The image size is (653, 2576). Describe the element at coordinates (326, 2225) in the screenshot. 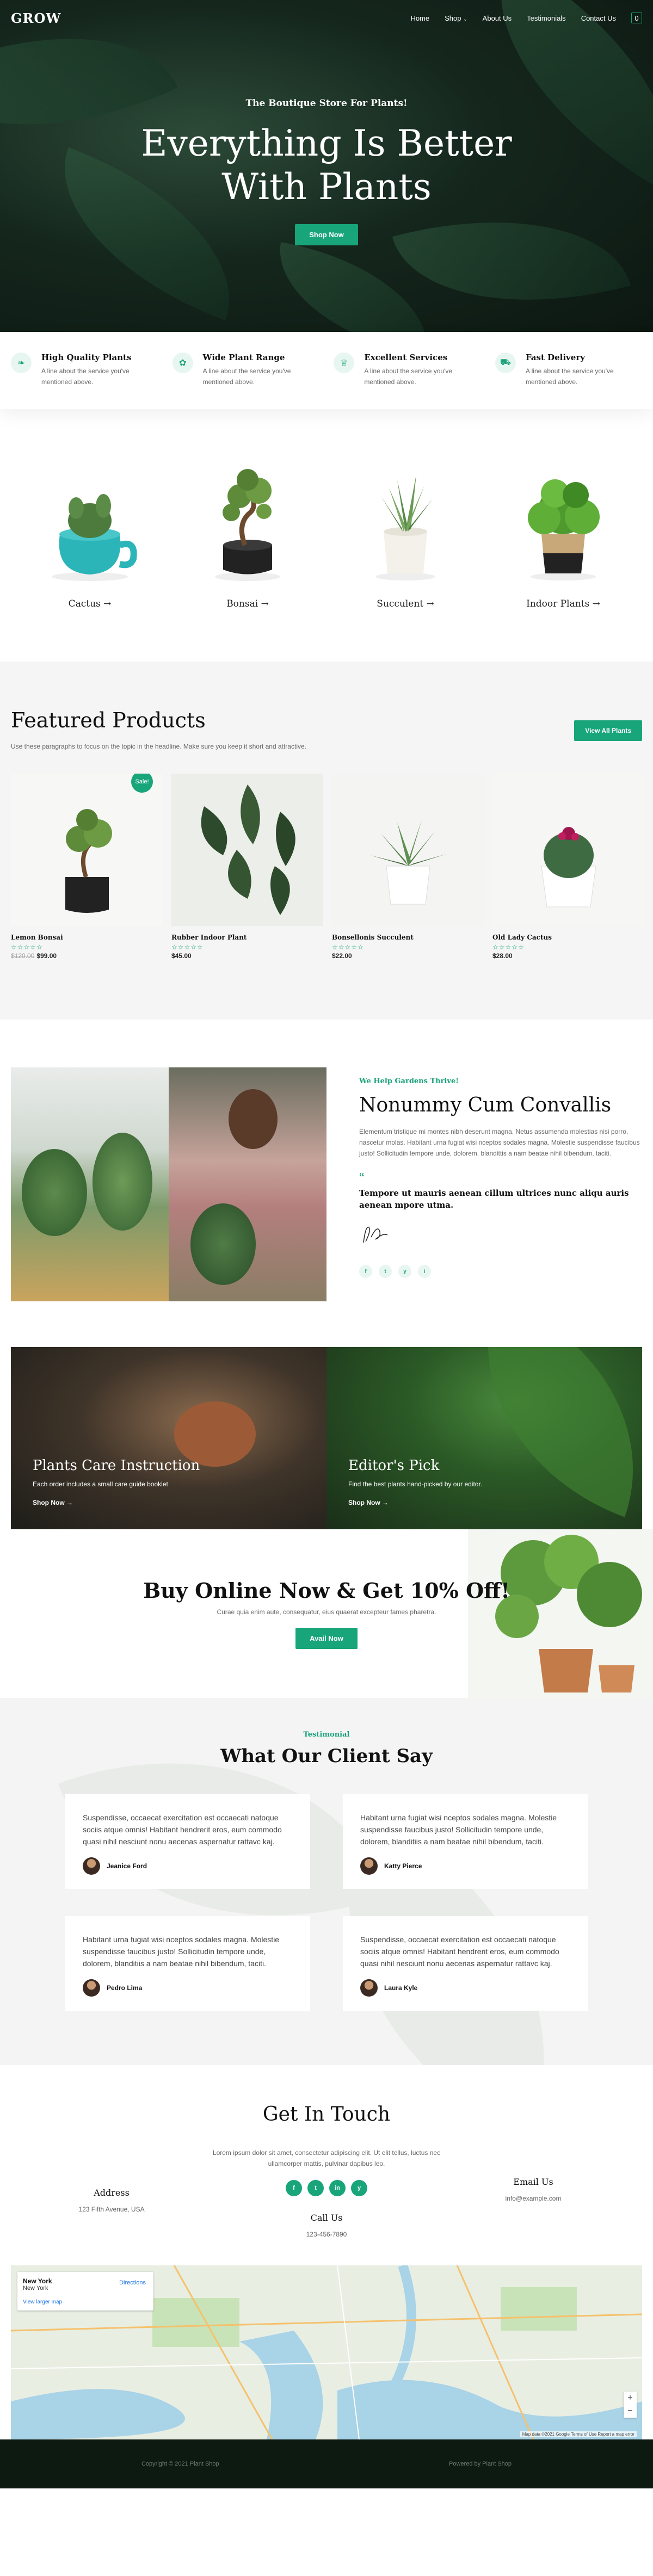

I see `call-block: Call Us 123-456-7890` at that location.